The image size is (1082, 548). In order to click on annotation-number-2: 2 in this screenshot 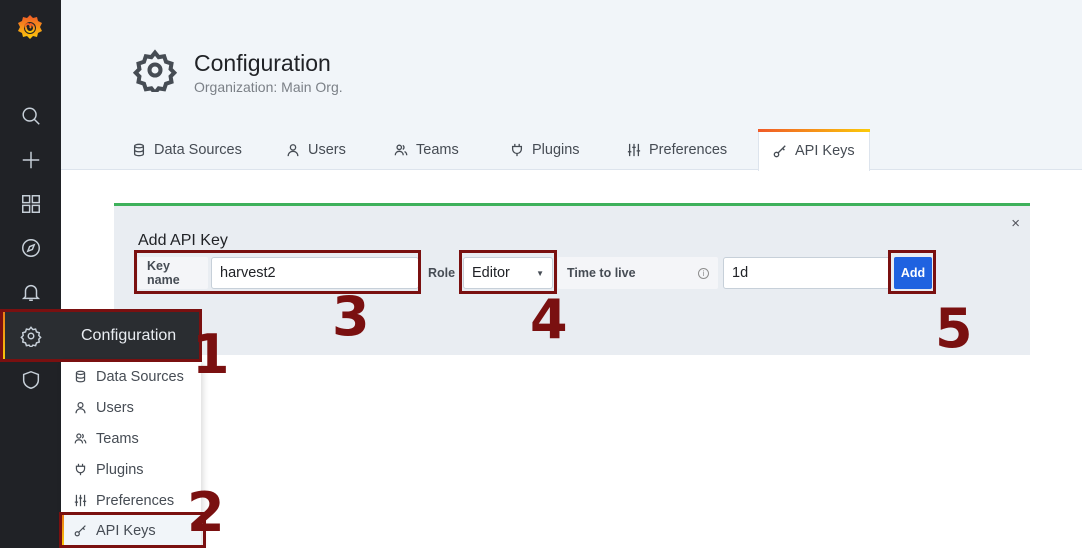, I will do `click(206, 512)`.